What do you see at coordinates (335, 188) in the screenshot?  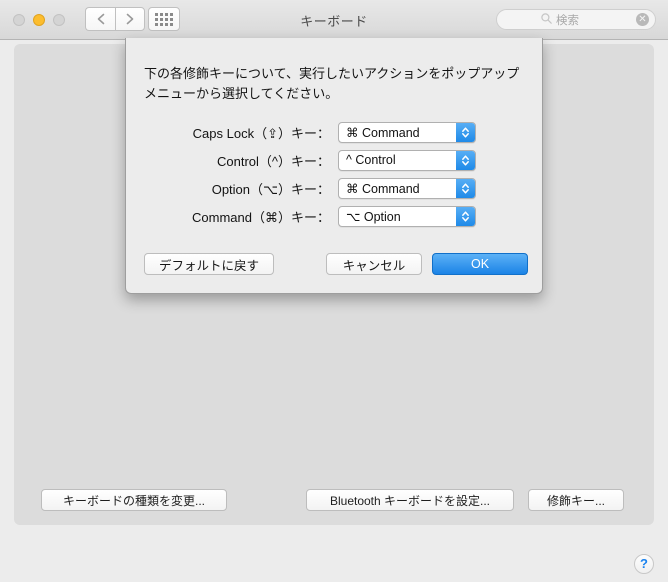 I see `row-option: Option（⌥）キー： ⌘ Command` at bounding box center [335, 188].